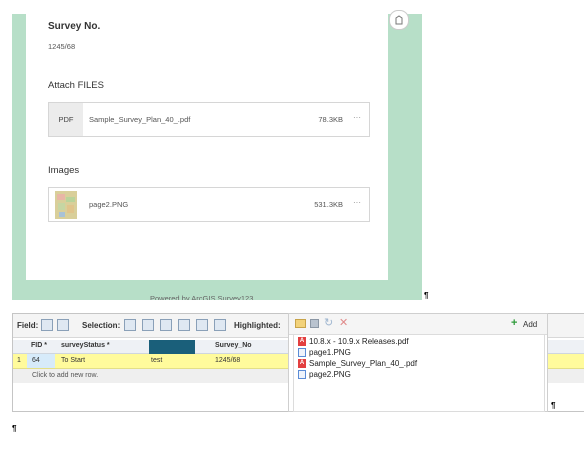 The width and height of the screenshot is (584, 457). What do you see at coordinates (28, 325) in the screenshot?
I see `field-label: Field:` at bounding box center [28, 325].